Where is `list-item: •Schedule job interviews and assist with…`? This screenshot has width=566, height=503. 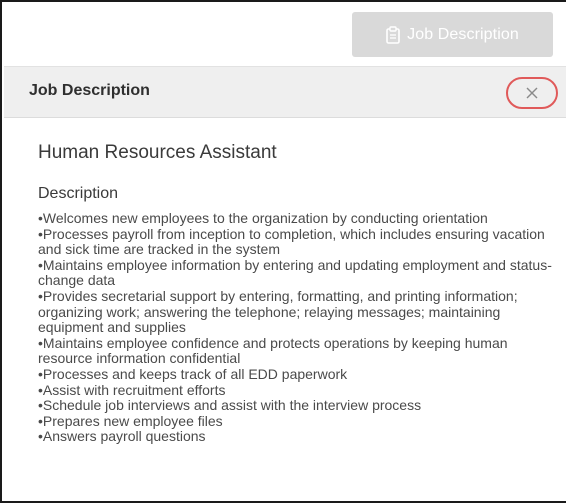 list-item: •Schedule job interviews and assist with… is located at coordinates (230, 405).